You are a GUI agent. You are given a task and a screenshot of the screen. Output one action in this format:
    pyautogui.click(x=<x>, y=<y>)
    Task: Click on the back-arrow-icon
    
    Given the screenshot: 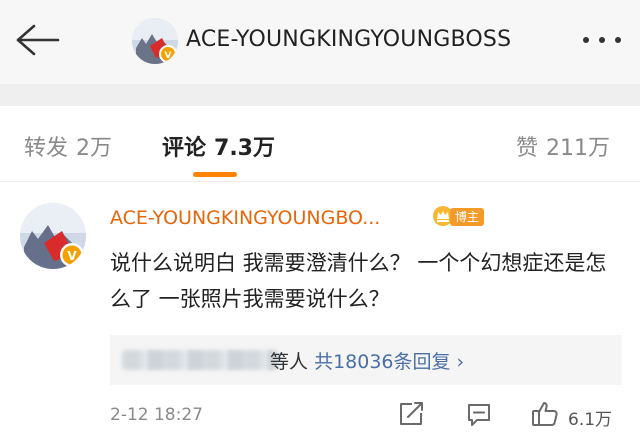 What is the action you would take?
    pyautogui.click(x=38, y=40)
    